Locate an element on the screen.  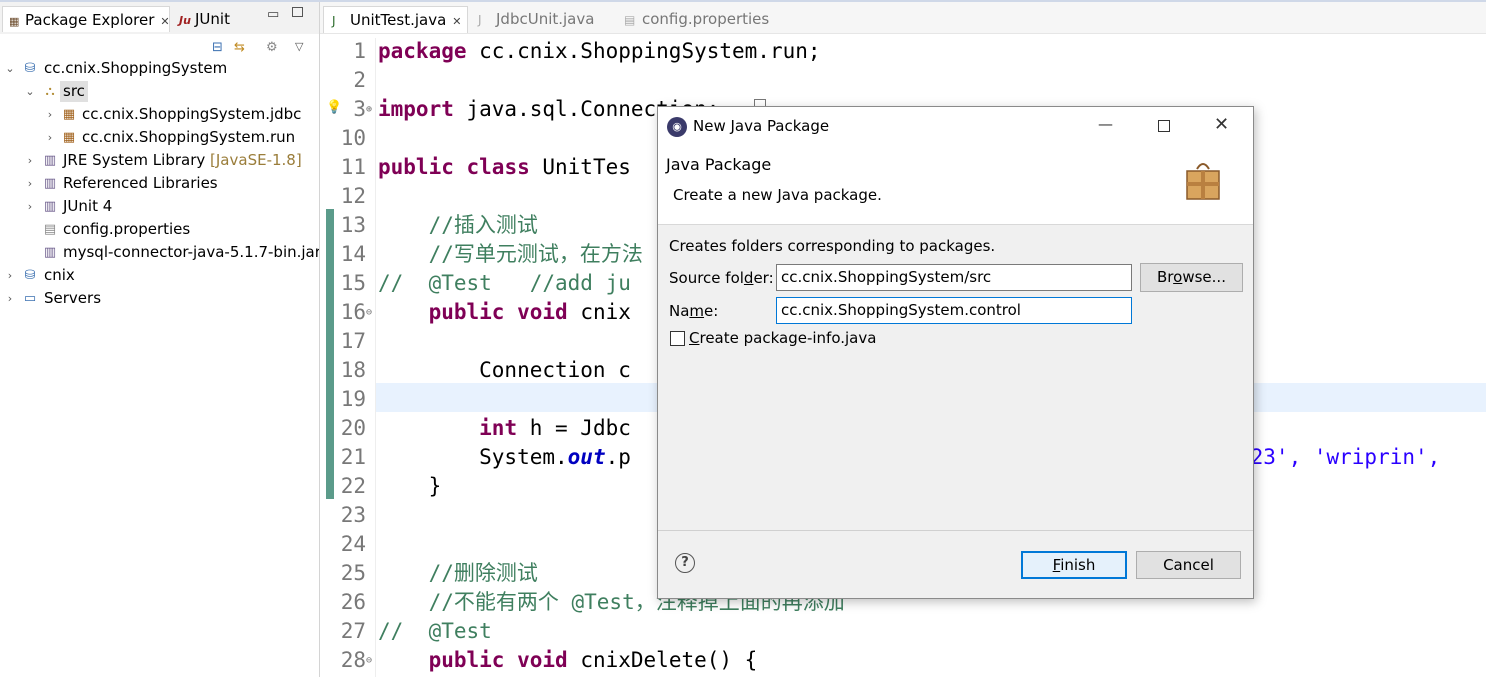
tab-package-explorer: ▦ Package Explorer ✕ is located at coordinates (86, 19).